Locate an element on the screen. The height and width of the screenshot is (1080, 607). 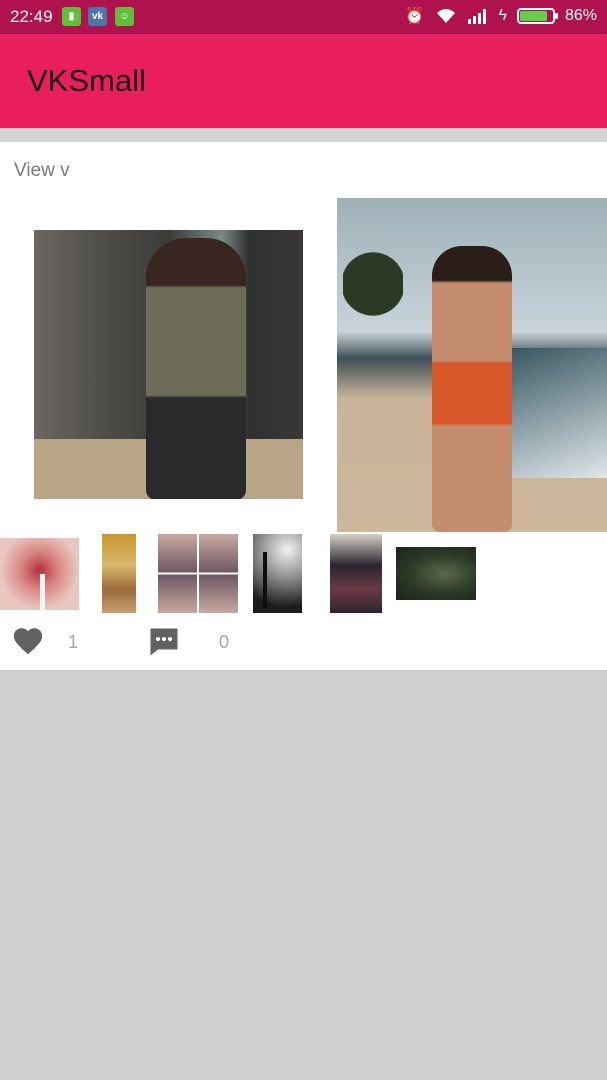
alarm-icon: ⏰ is located at coordinates (414, 16).